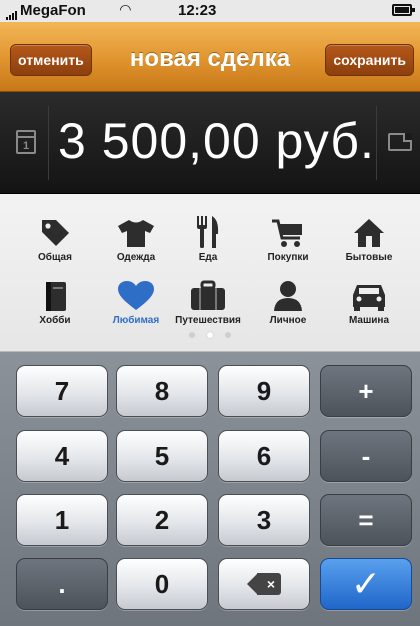 The width and height of the screenshot is (420, 626). What do you see at coordinates (264, 456) in the screenshot?
I see `key-6: 6` at bounding box center [264, 456].